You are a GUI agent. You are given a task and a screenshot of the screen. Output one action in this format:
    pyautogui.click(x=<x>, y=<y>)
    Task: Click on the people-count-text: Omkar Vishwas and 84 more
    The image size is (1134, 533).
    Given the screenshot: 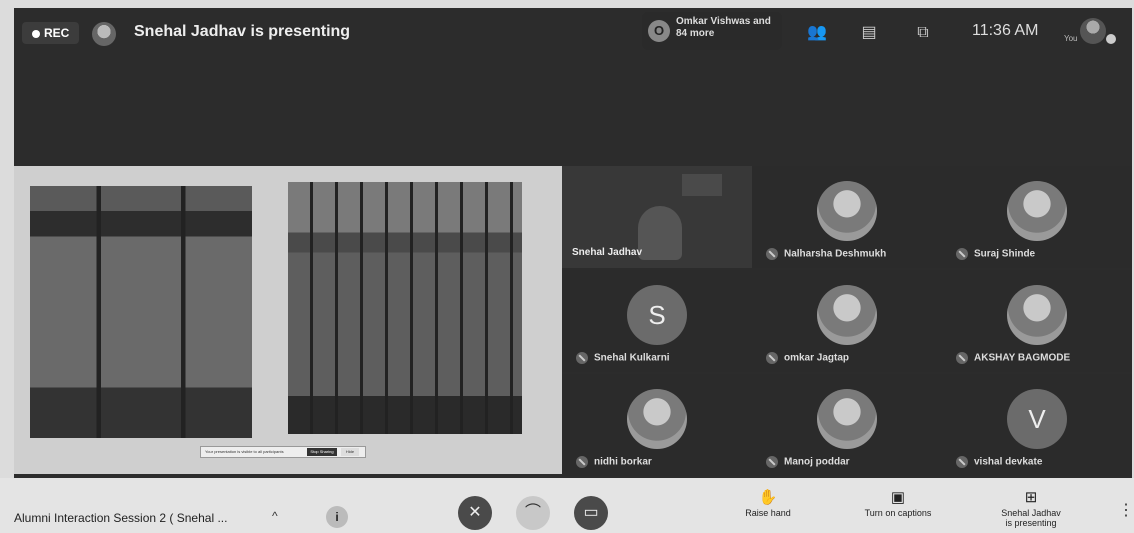 What is the action you would take?
    pyautogui.click(x=723, y=27)
    